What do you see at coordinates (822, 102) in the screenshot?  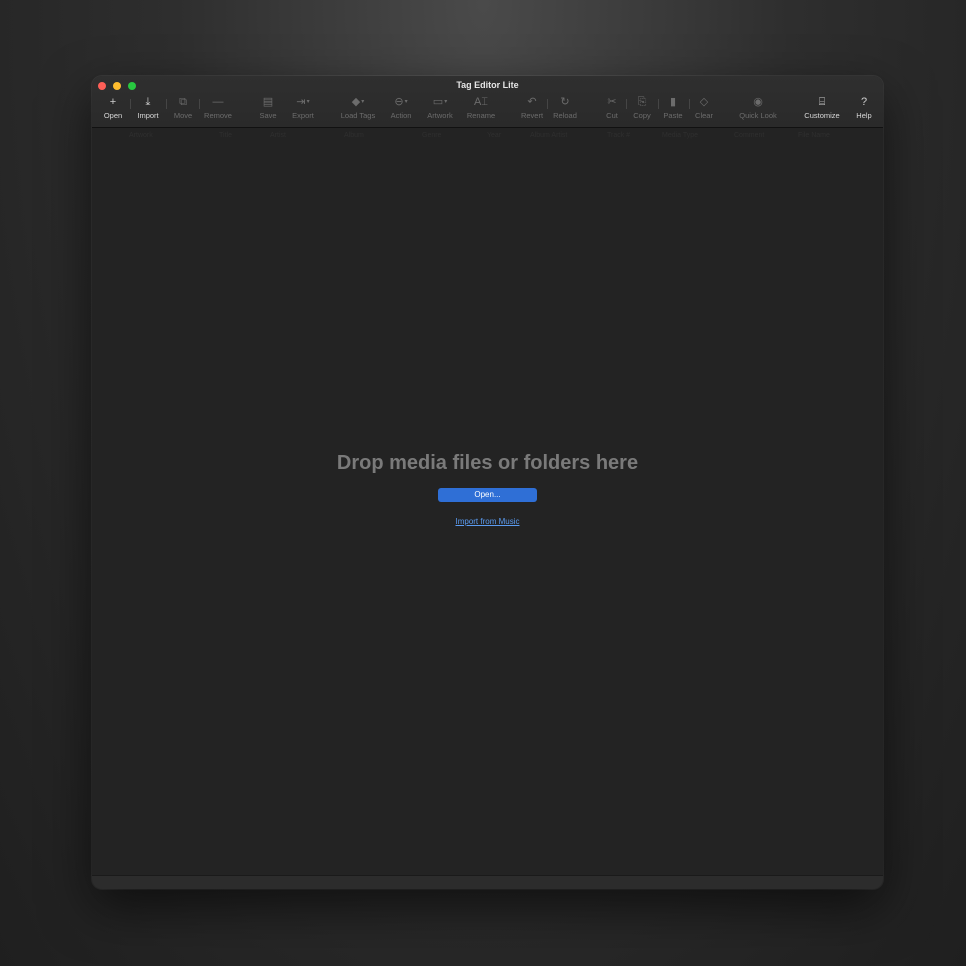 I see `customize-icon: ⌸` at bounding box center [822, 102].